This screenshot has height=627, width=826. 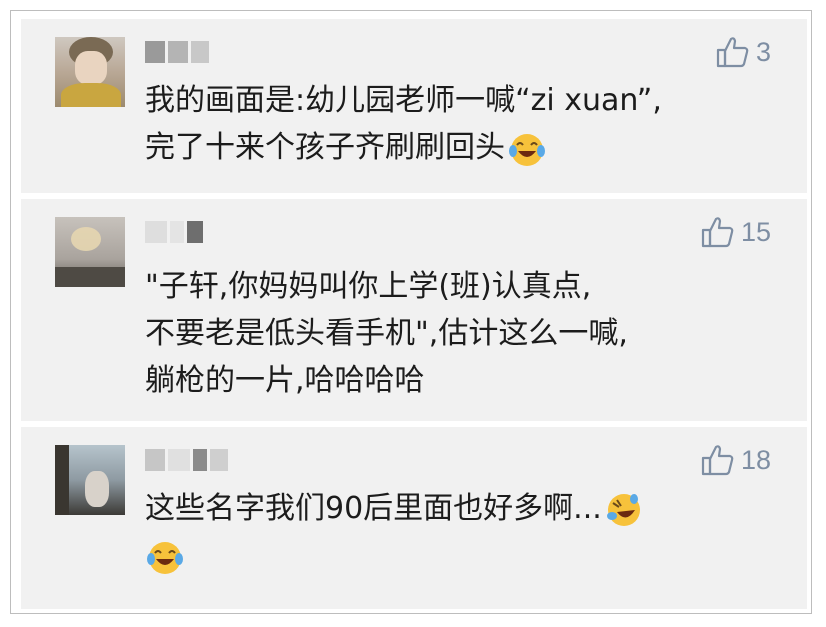 I want to click on comment-line: 我的画面是:幼儿园老师一喊“zi xuan”,, so click(x=403, y=100).